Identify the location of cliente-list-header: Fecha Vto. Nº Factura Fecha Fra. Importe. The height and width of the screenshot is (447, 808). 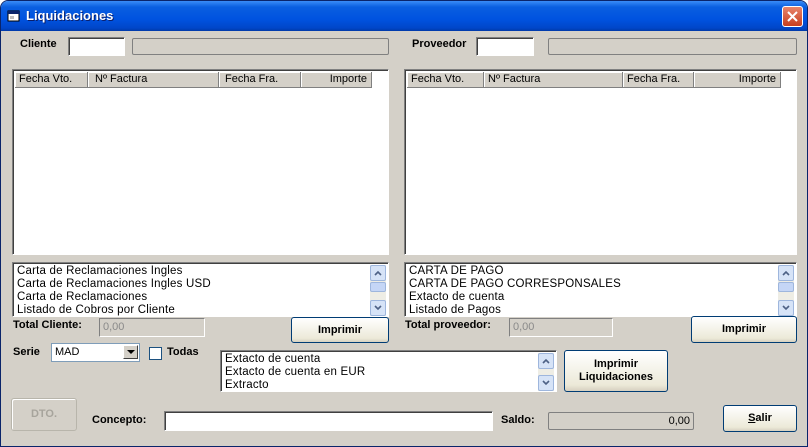
(193, 80).